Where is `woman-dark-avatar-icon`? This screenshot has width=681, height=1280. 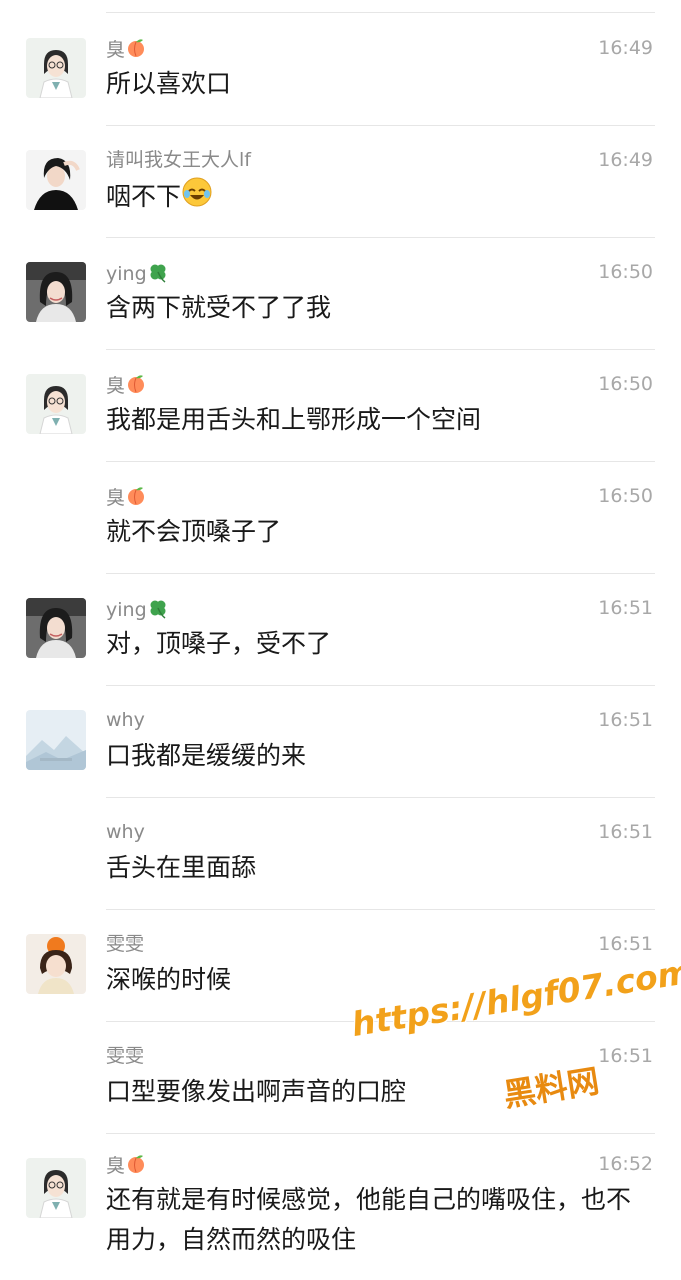
woman-dark-avatar-icon is located at coordinates (56, 180).